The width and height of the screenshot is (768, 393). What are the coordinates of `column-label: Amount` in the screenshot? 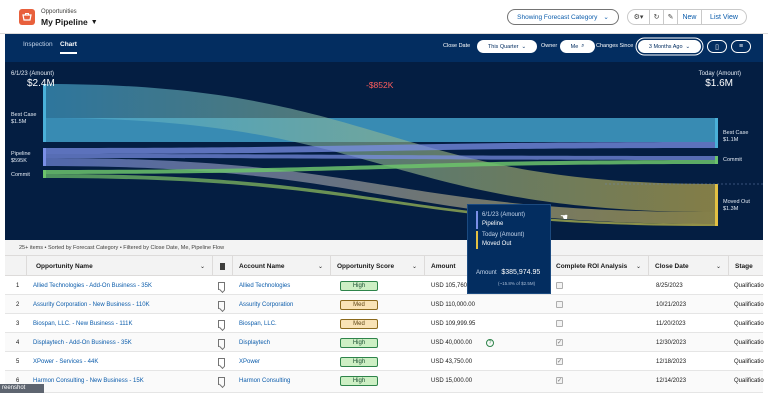 It's located at (443, 266).